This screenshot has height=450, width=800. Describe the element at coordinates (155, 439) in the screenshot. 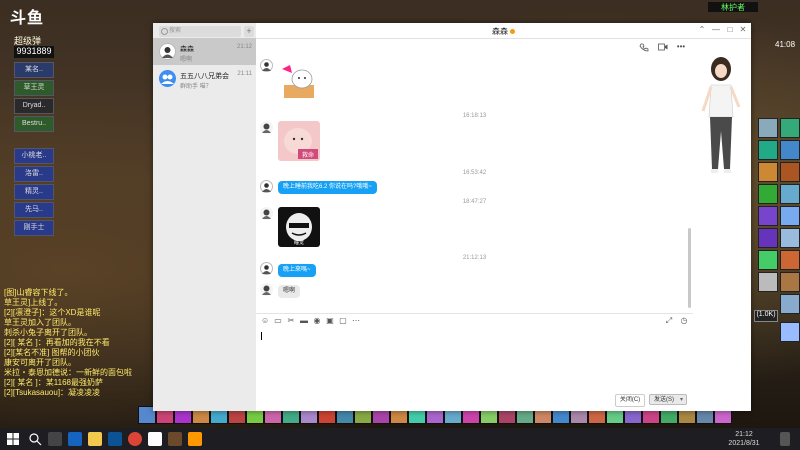

I see `qq-icon` at that location.